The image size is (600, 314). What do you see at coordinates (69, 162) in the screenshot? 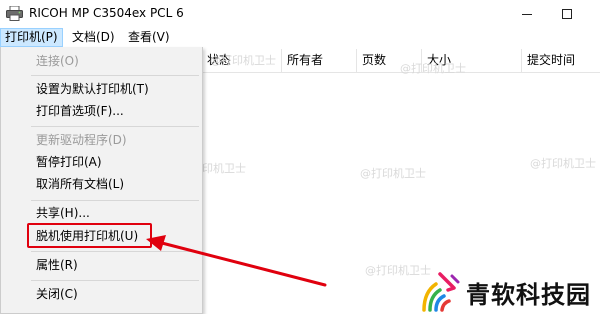
I see `menu-item-pause: 暂停打印(A)` at bounding box center [69, 162].